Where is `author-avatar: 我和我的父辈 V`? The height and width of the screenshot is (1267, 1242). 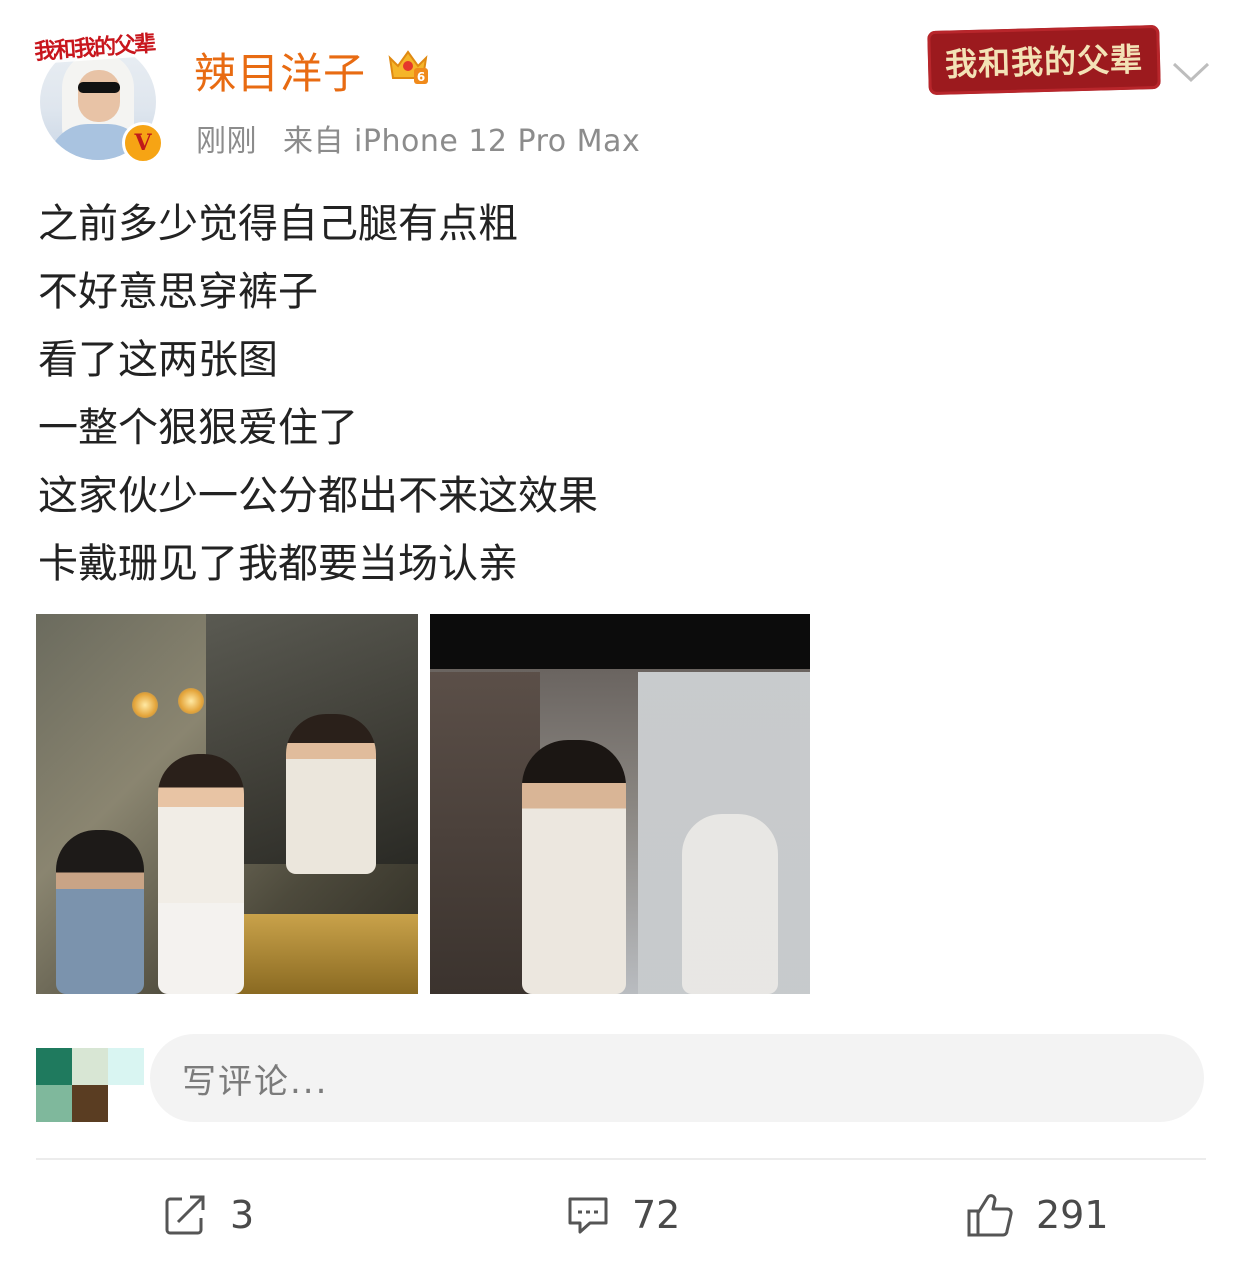 author-avatar: 我和我的父辈 V is located at coordinates (99, 94).